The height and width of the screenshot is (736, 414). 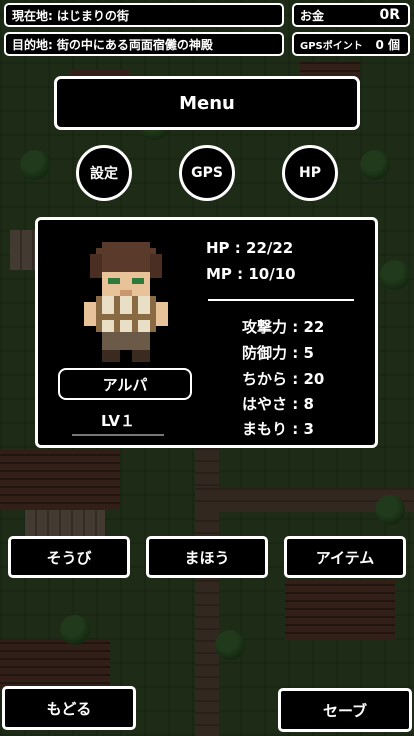 I want to click on menu-title-box: Menu, so click(x=207, y=103).